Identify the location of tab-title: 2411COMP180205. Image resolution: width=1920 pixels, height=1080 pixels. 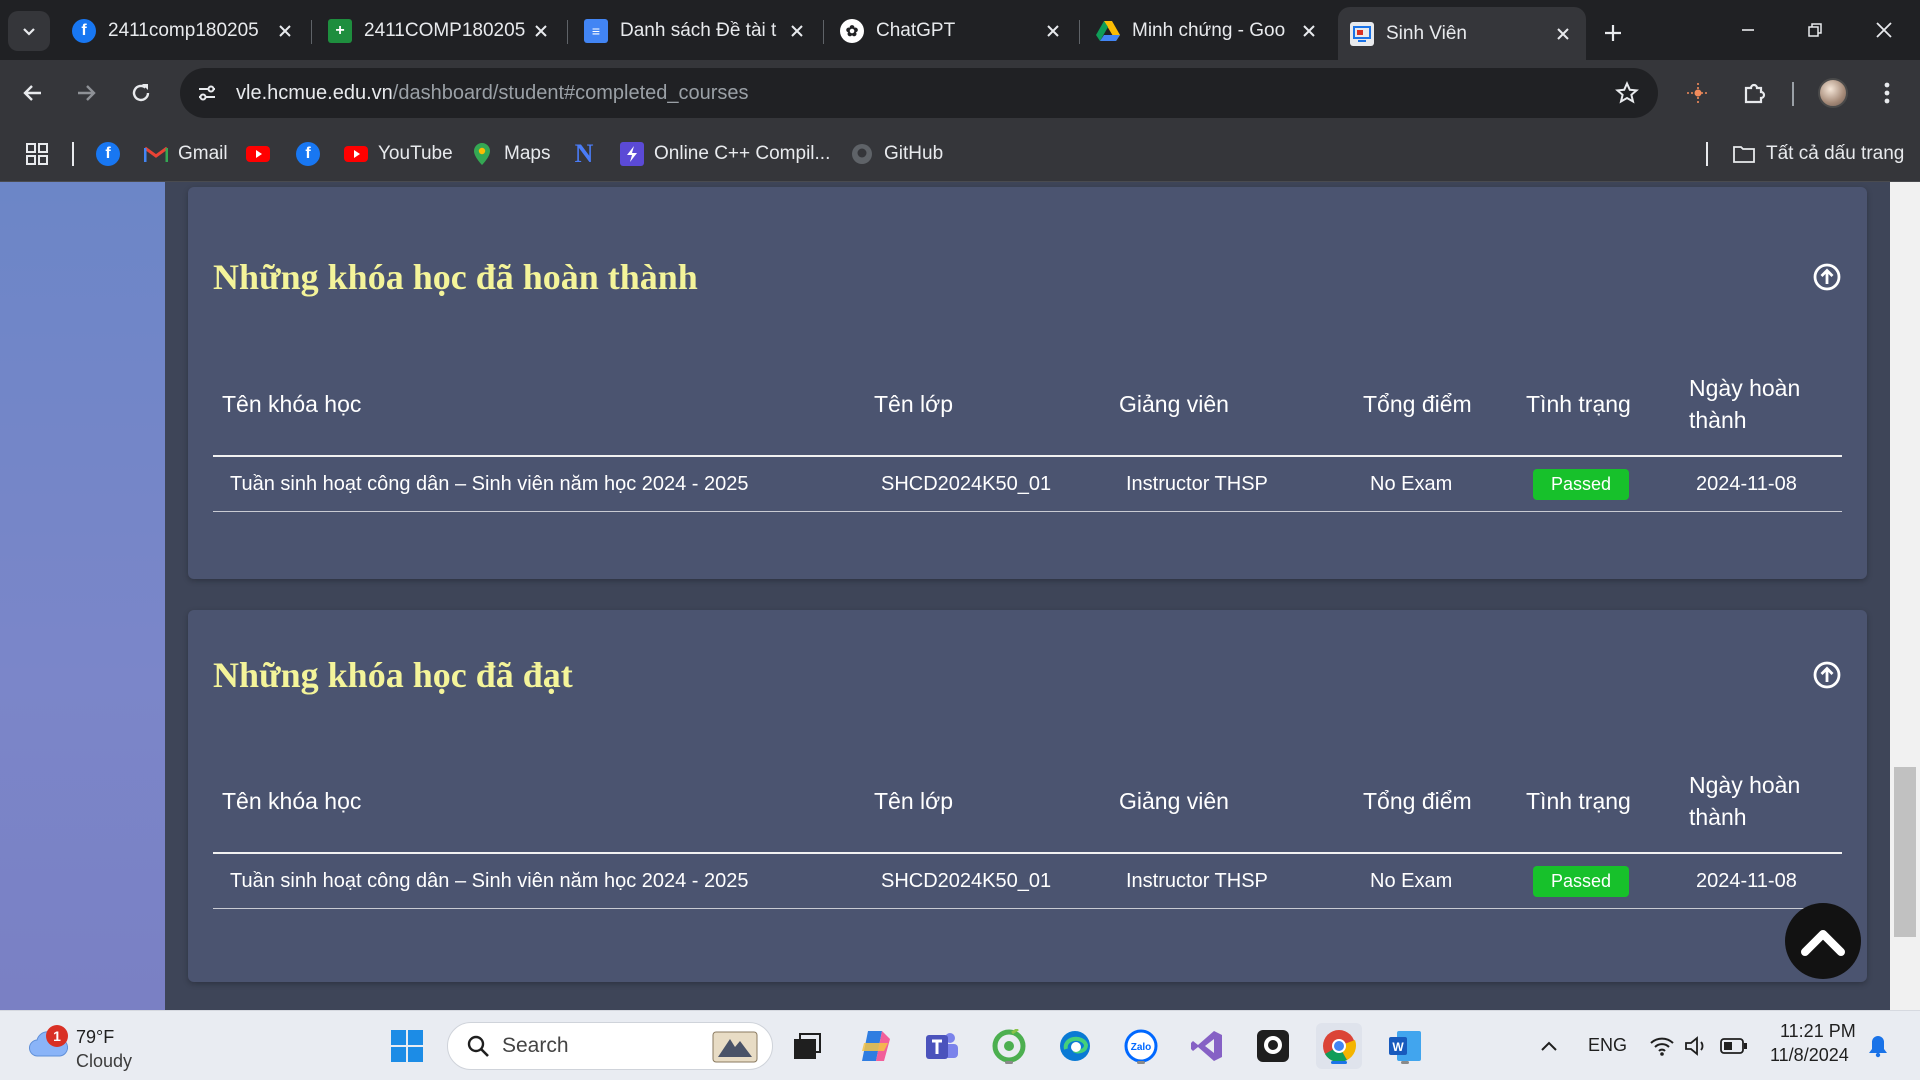
(445, 30).